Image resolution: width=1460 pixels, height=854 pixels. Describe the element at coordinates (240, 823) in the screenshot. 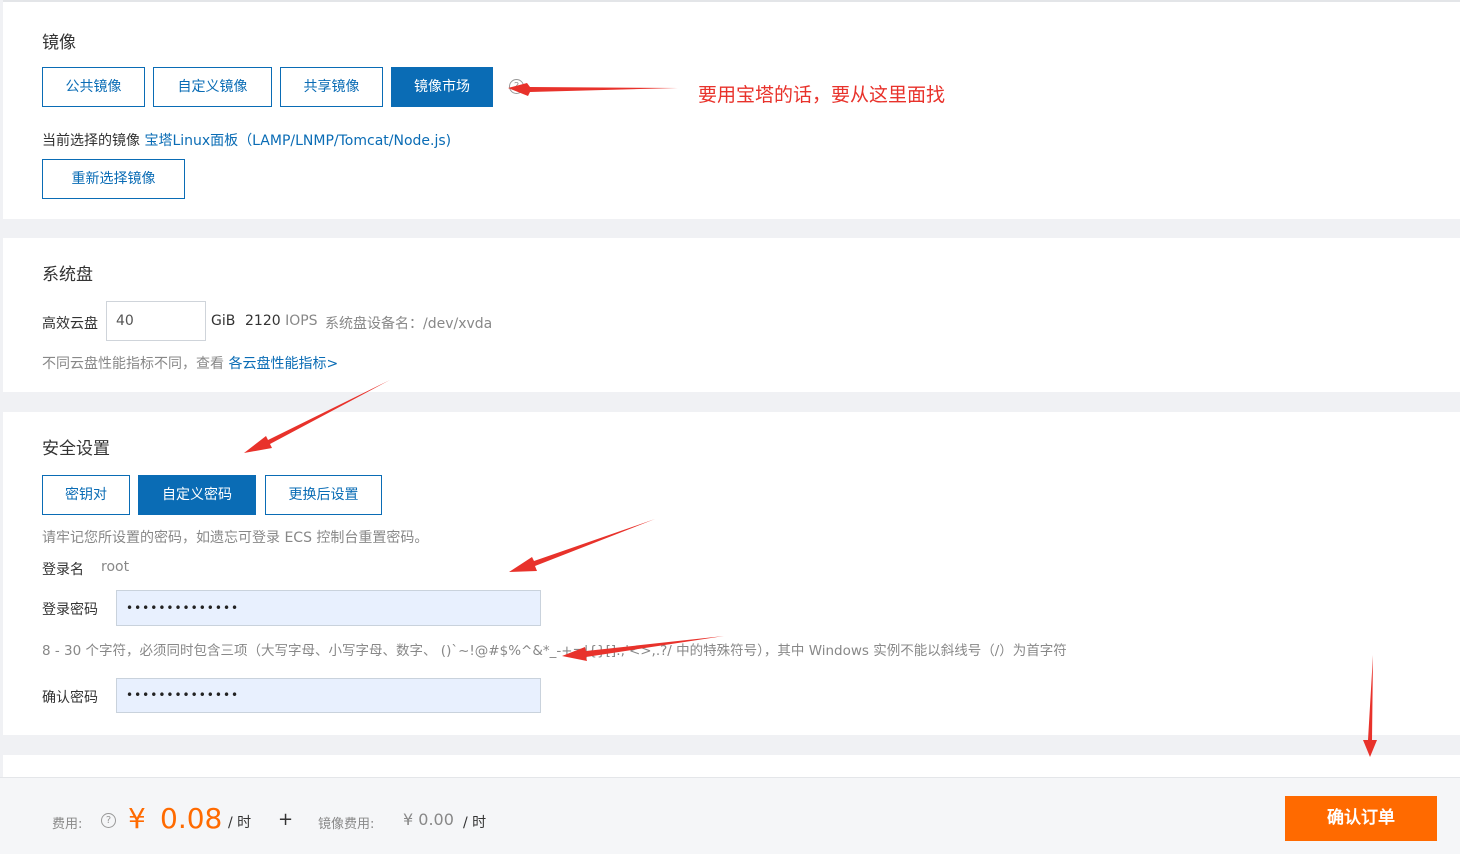

I see `fee-per-hour: / 时` at that location.